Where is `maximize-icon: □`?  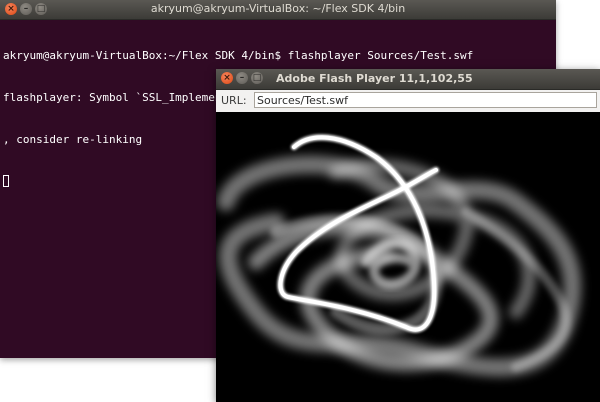 maximize-icon: □ is located at coordinates (257, 78).